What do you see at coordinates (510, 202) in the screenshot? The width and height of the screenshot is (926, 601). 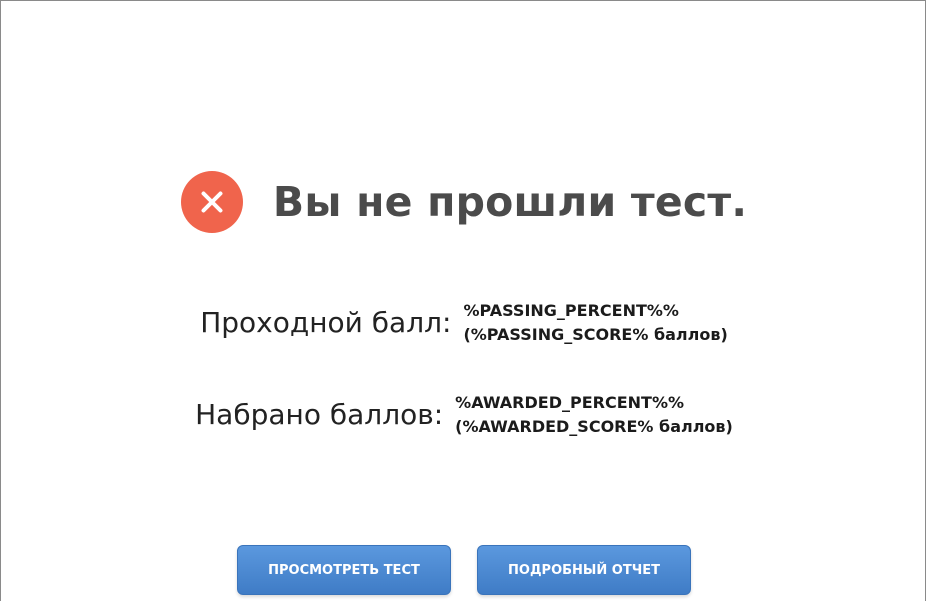 I see `result-title: Вы не прошли тест.` at bounding box center [510, 202].